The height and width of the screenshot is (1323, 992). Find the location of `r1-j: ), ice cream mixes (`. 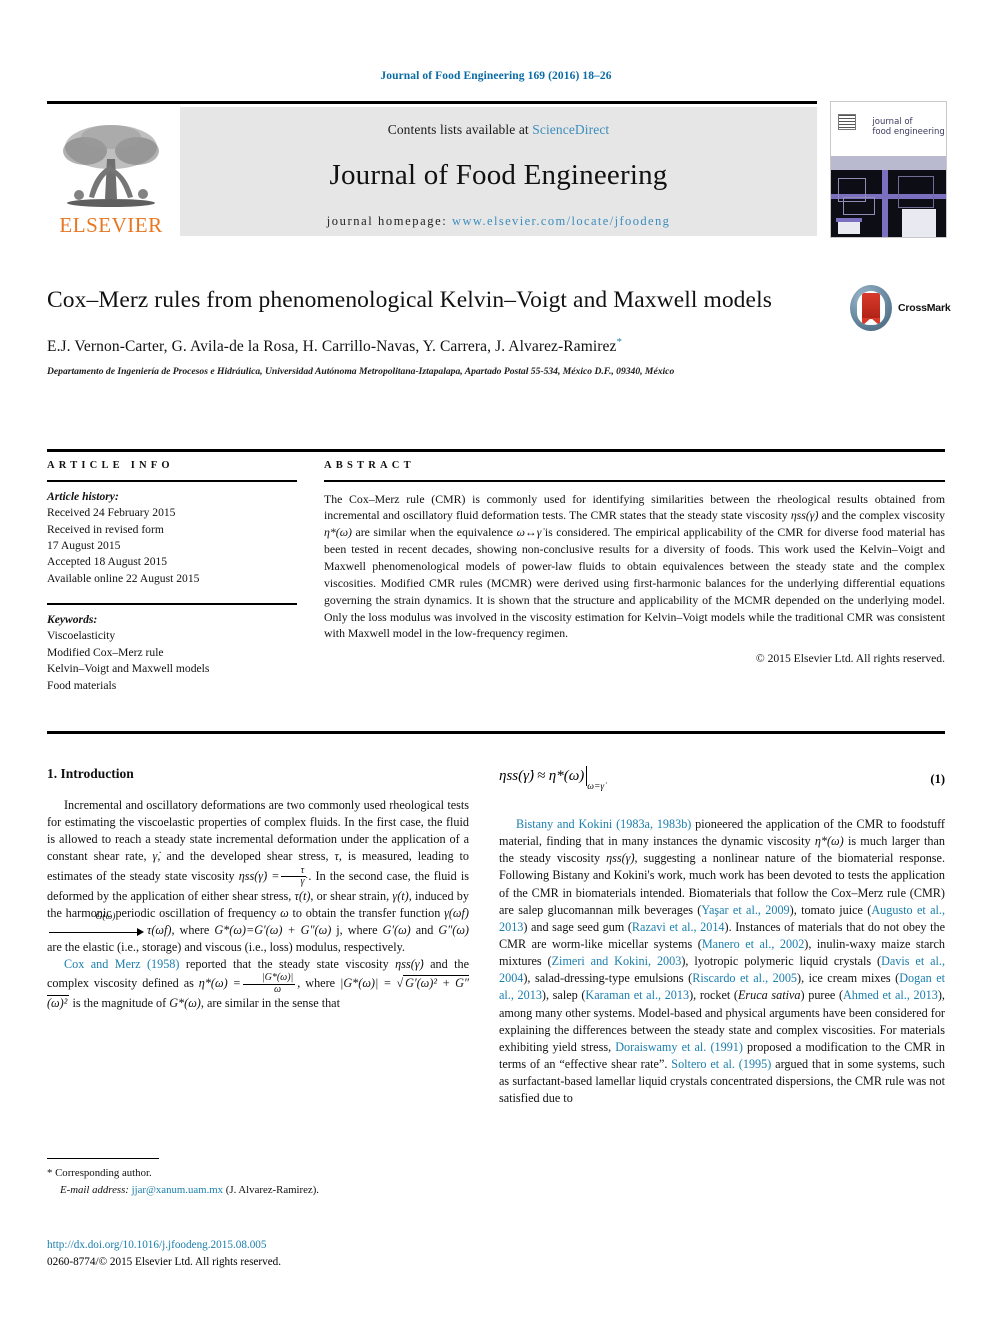

r1-j: ), ice cream mixes ( is located at coordinates (848, 978).